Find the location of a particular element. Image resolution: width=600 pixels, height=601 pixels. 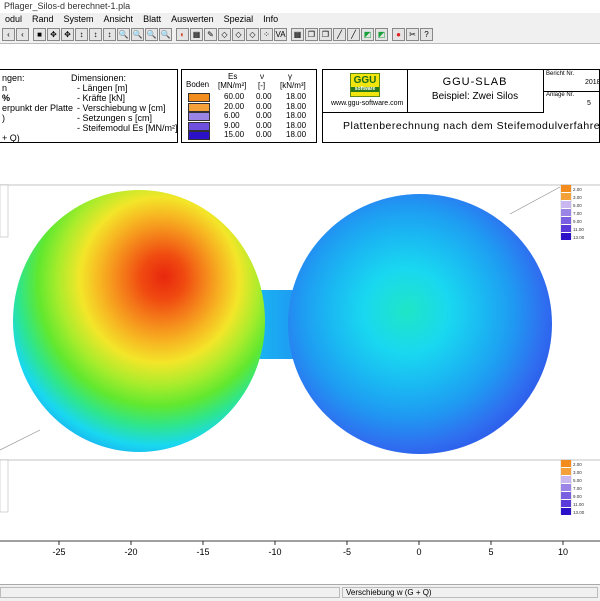

legend-value-2: 5.00 is located at coordinates (577, 480).